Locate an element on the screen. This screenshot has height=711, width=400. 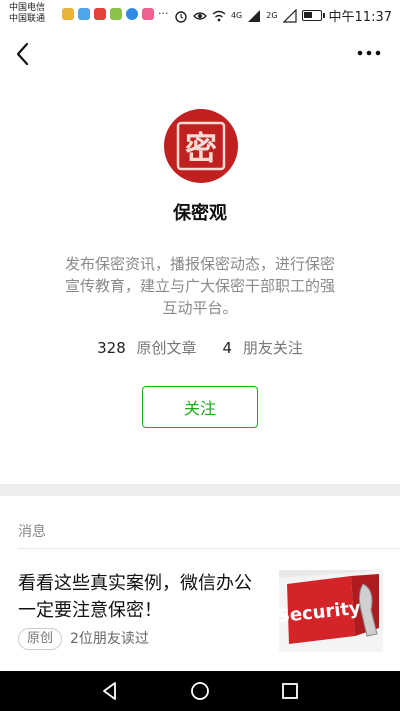
back-triangle-icon is located at coordinates (110, 691).